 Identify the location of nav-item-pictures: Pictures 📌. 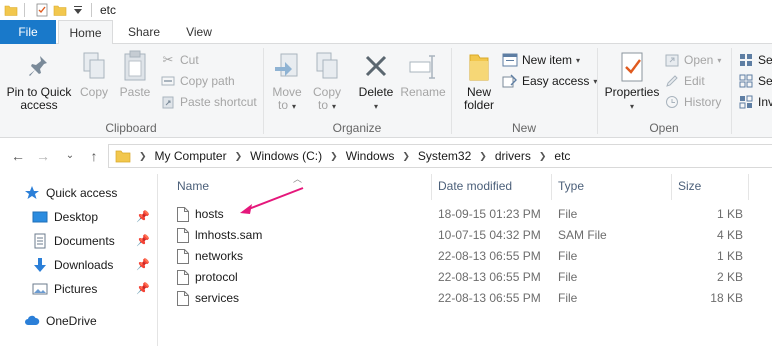
(79, 289).